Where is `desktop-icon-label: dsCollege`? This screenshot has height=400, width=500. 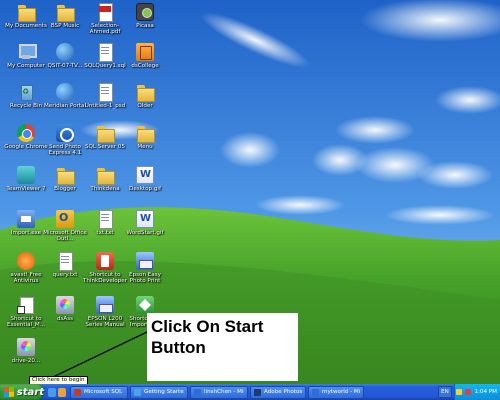
desktop-icon-label: dsCollege is located at coordinates (145, 66).